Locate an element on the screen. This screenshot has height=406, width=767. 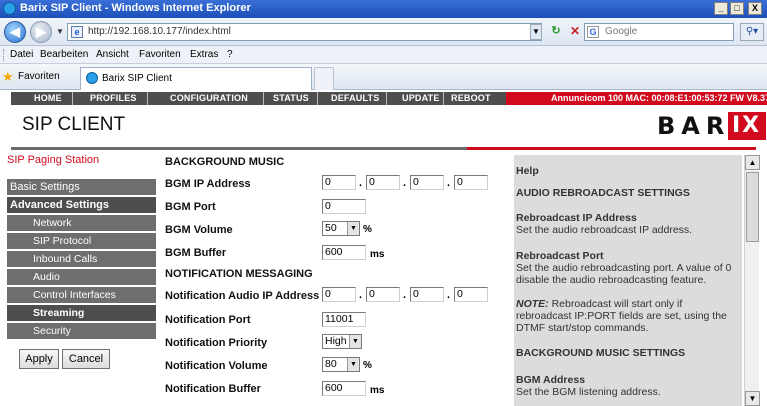
menu-bearbeiten: Bearbeiten is located at coordinates (64, 54).